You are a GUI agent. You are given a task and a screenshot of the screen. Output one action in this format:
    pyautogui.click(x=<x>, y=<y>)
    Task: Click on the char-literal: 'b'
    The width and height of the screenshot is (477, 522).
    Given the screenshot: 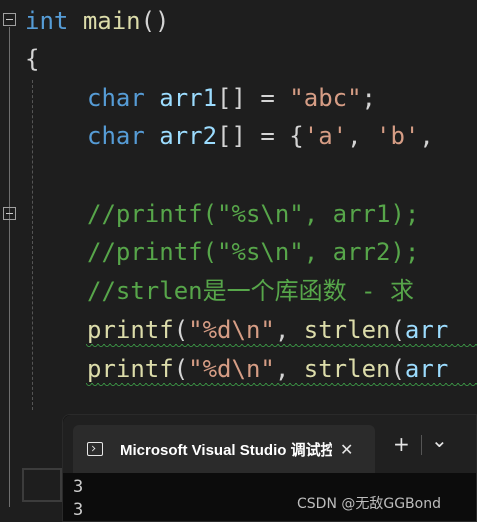 What is the action you would take?
    pyautogui.click(x=398, y=136)
    